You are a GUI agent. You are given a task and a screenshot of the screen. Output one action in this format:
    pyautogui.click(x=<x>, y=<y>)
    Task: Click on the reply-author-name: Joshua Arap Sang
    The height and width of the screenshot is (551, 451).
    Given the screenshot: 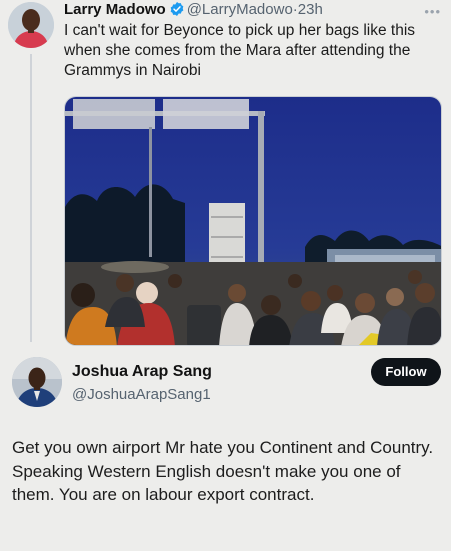 What is the action you would take?
    pyautogui.click(x=142, y=372)
    